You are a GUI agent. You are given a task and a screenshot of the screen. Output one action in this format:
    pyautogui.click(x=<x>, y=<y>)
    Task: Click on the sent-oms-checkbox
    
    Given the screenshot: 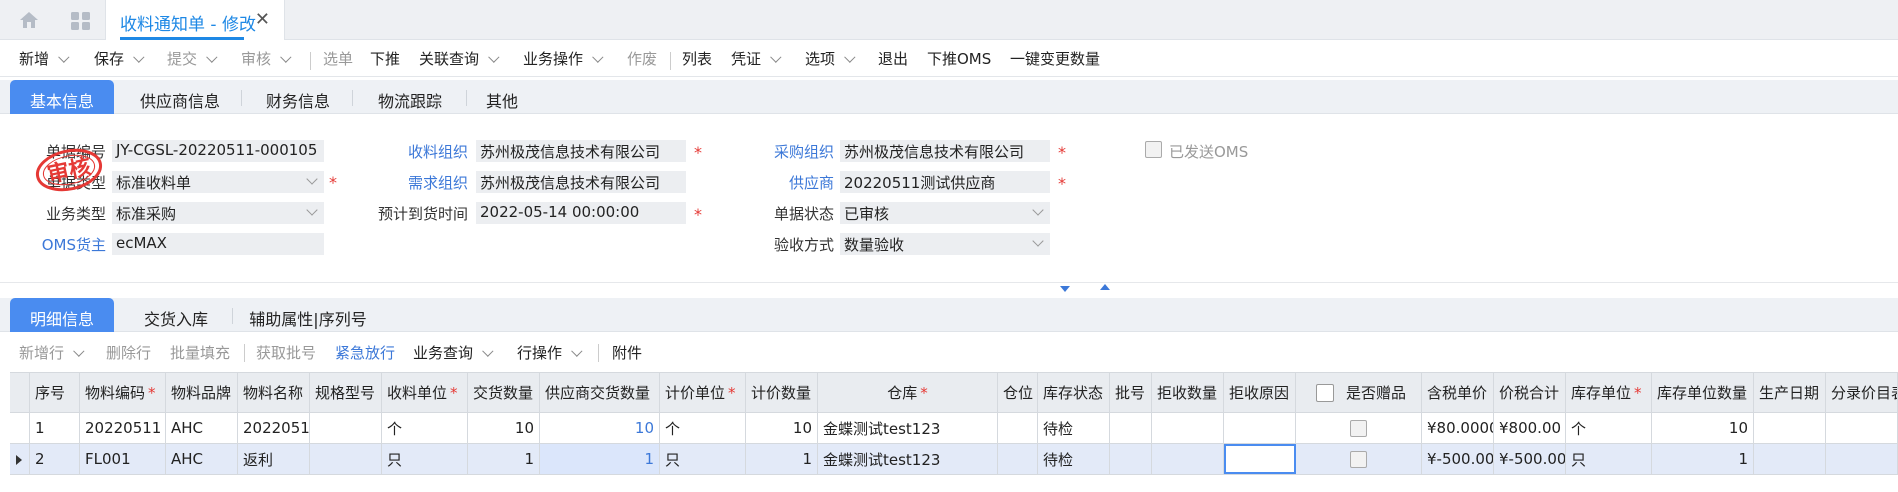 What is the action you would take?
    pyautogui.click(x=1153, y=149)
    